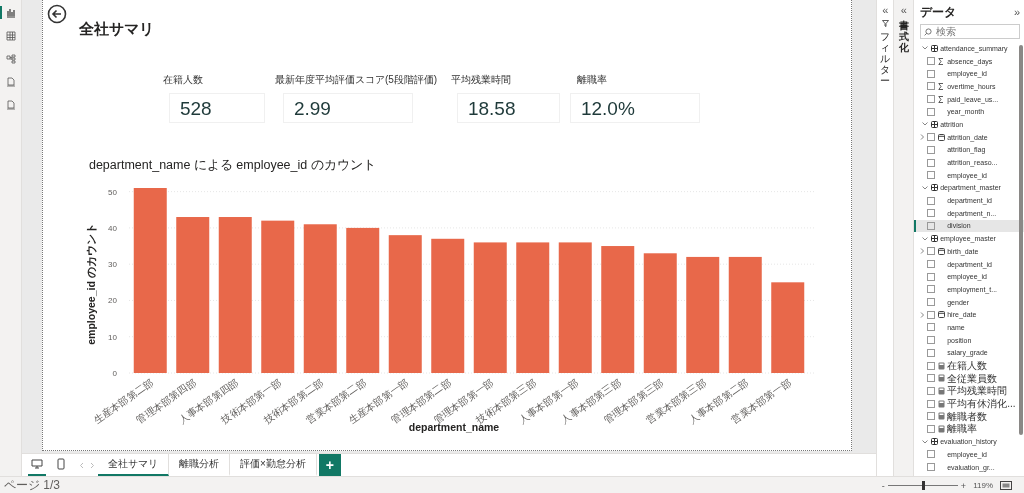 This screenshot has width=1024, height=493. What do you see at coordinates (1021, 240) in the screenshot?
I see `scrollbar` at bounding box center [1021, 240].